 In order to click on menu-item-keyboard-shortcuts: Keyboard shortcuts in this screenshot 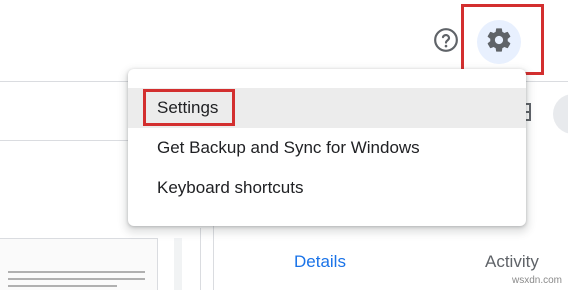, I will do `click(327, 188)`.